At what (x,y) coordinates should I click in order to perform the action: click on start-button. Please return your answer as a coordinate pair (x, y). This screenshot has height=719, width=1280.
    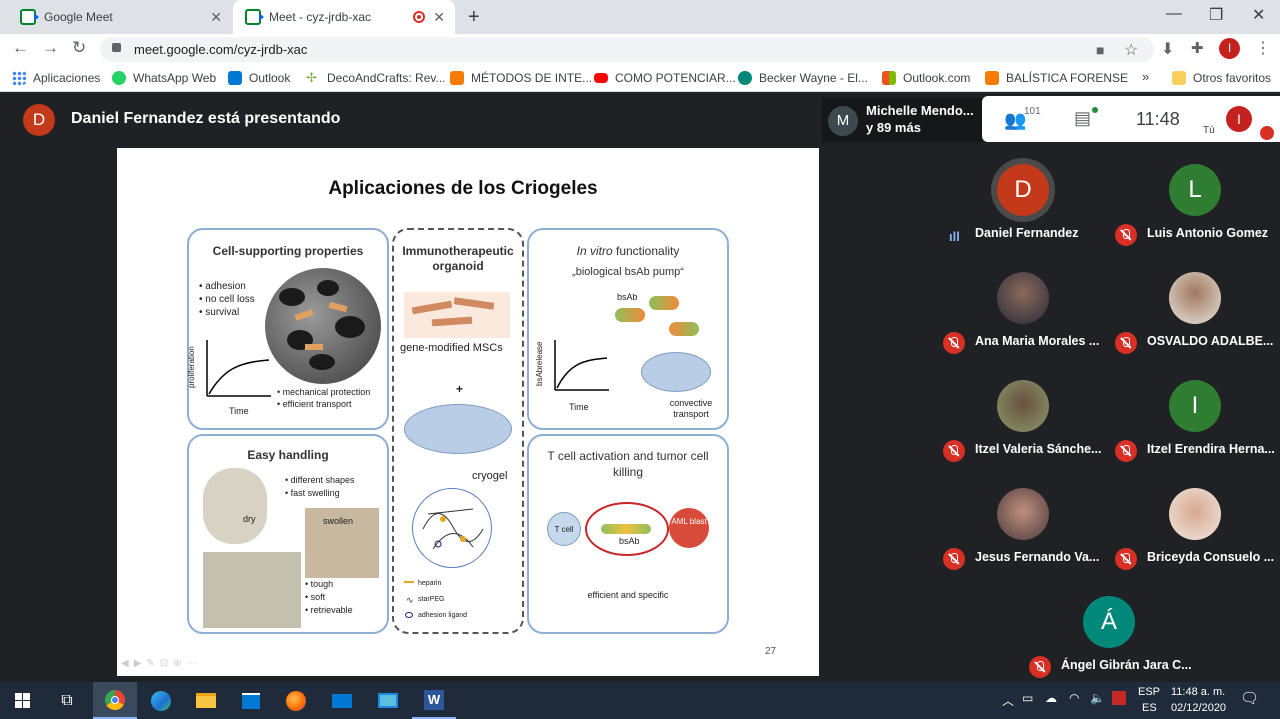
    Looking at the image, I should click on (22, 700).